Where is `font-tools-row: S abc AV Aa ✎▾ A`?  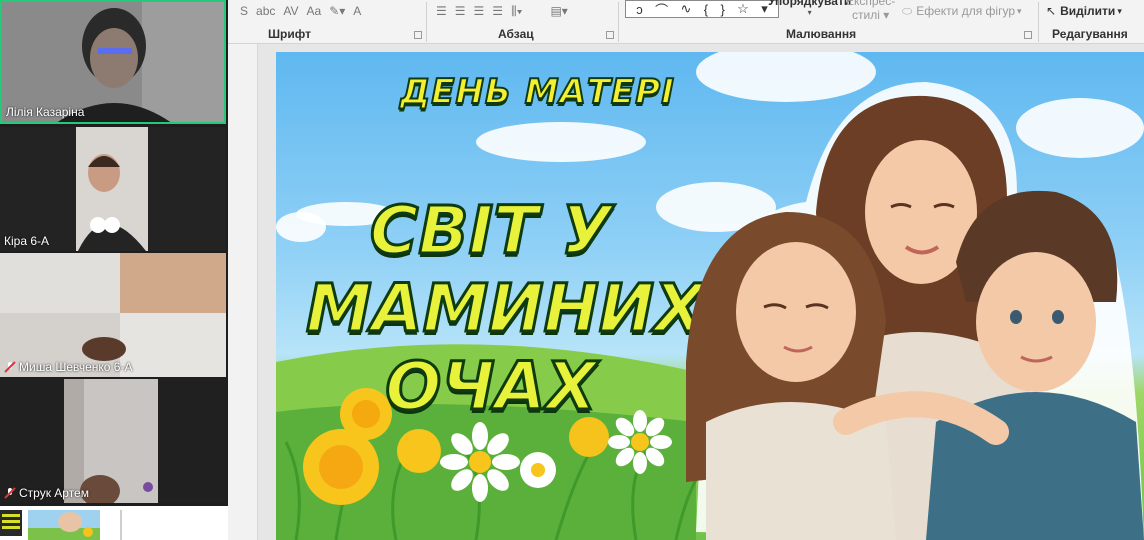
font-tools-row: S abc AV Aa ✎▾ A is located at coordinates (300, 11).